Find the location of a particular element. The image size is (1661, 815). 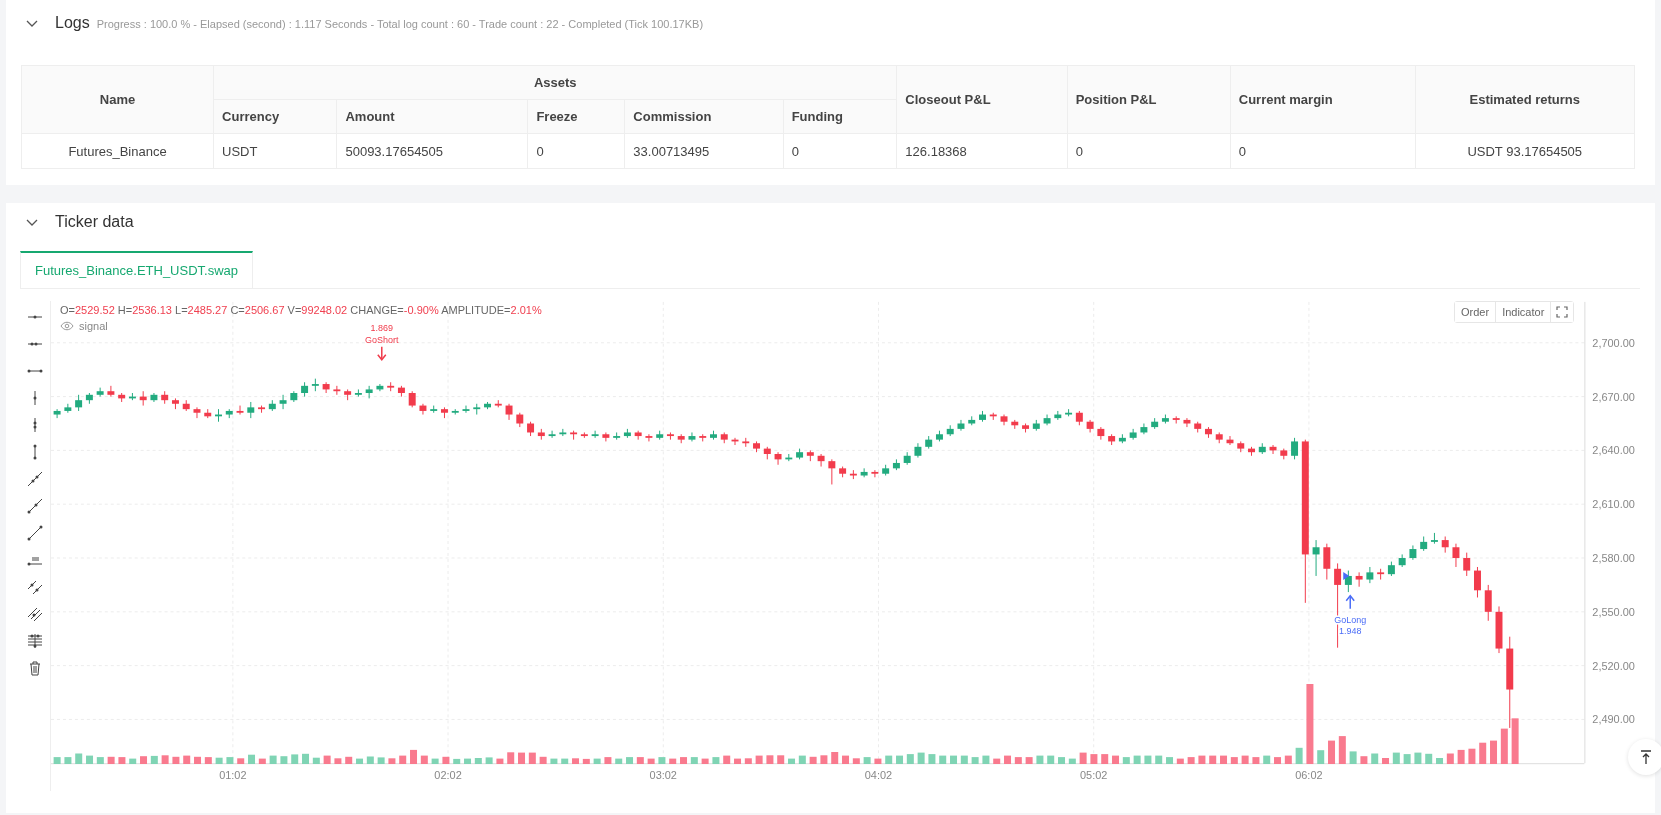

signal-value: 1.869 is located at coordinates (381, 327).